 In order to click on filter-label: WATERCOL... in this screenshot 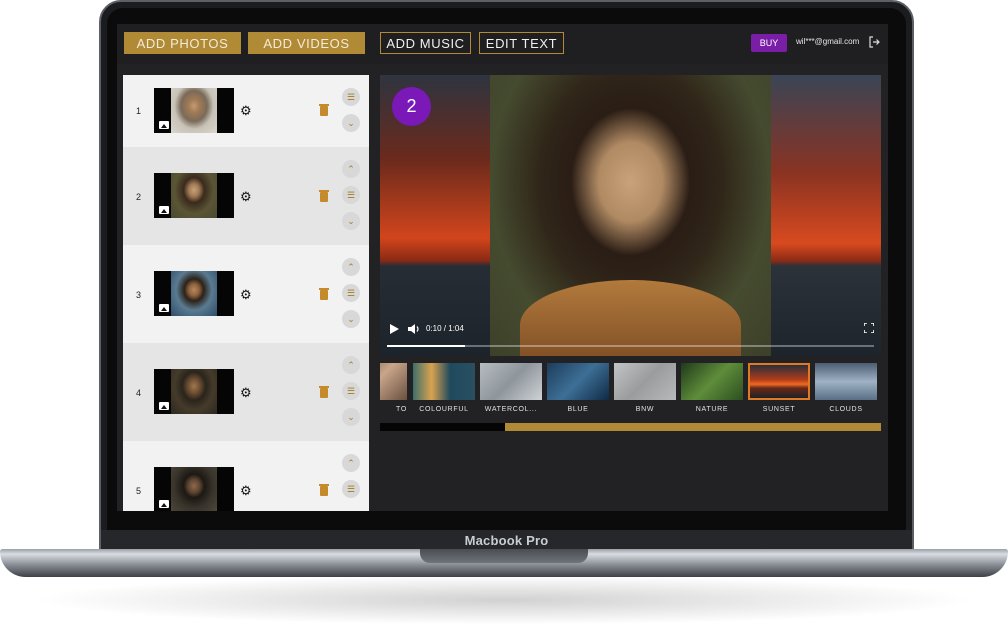, I will do `click(511, 409)`.